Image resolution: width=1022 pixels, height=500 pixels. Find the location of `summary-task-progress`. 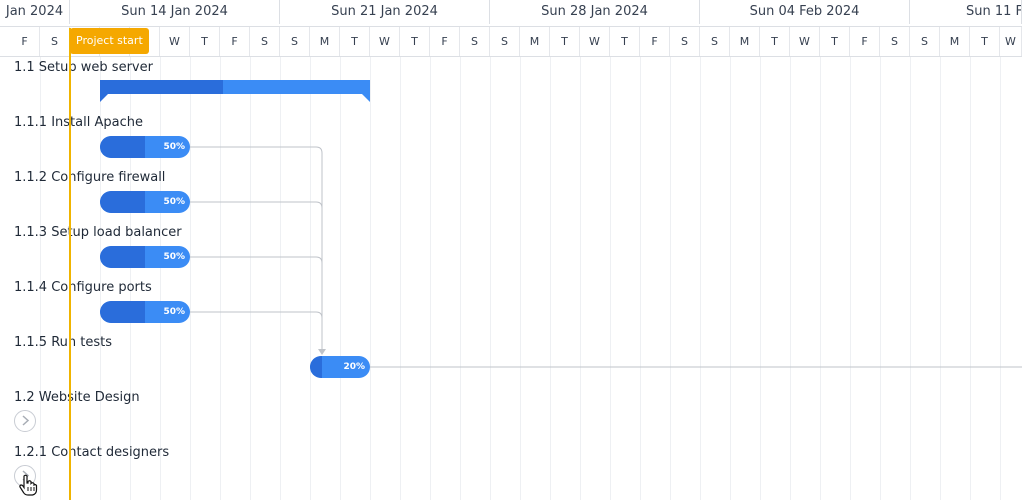

summary-task-progress is located at coordinates (161, 87).